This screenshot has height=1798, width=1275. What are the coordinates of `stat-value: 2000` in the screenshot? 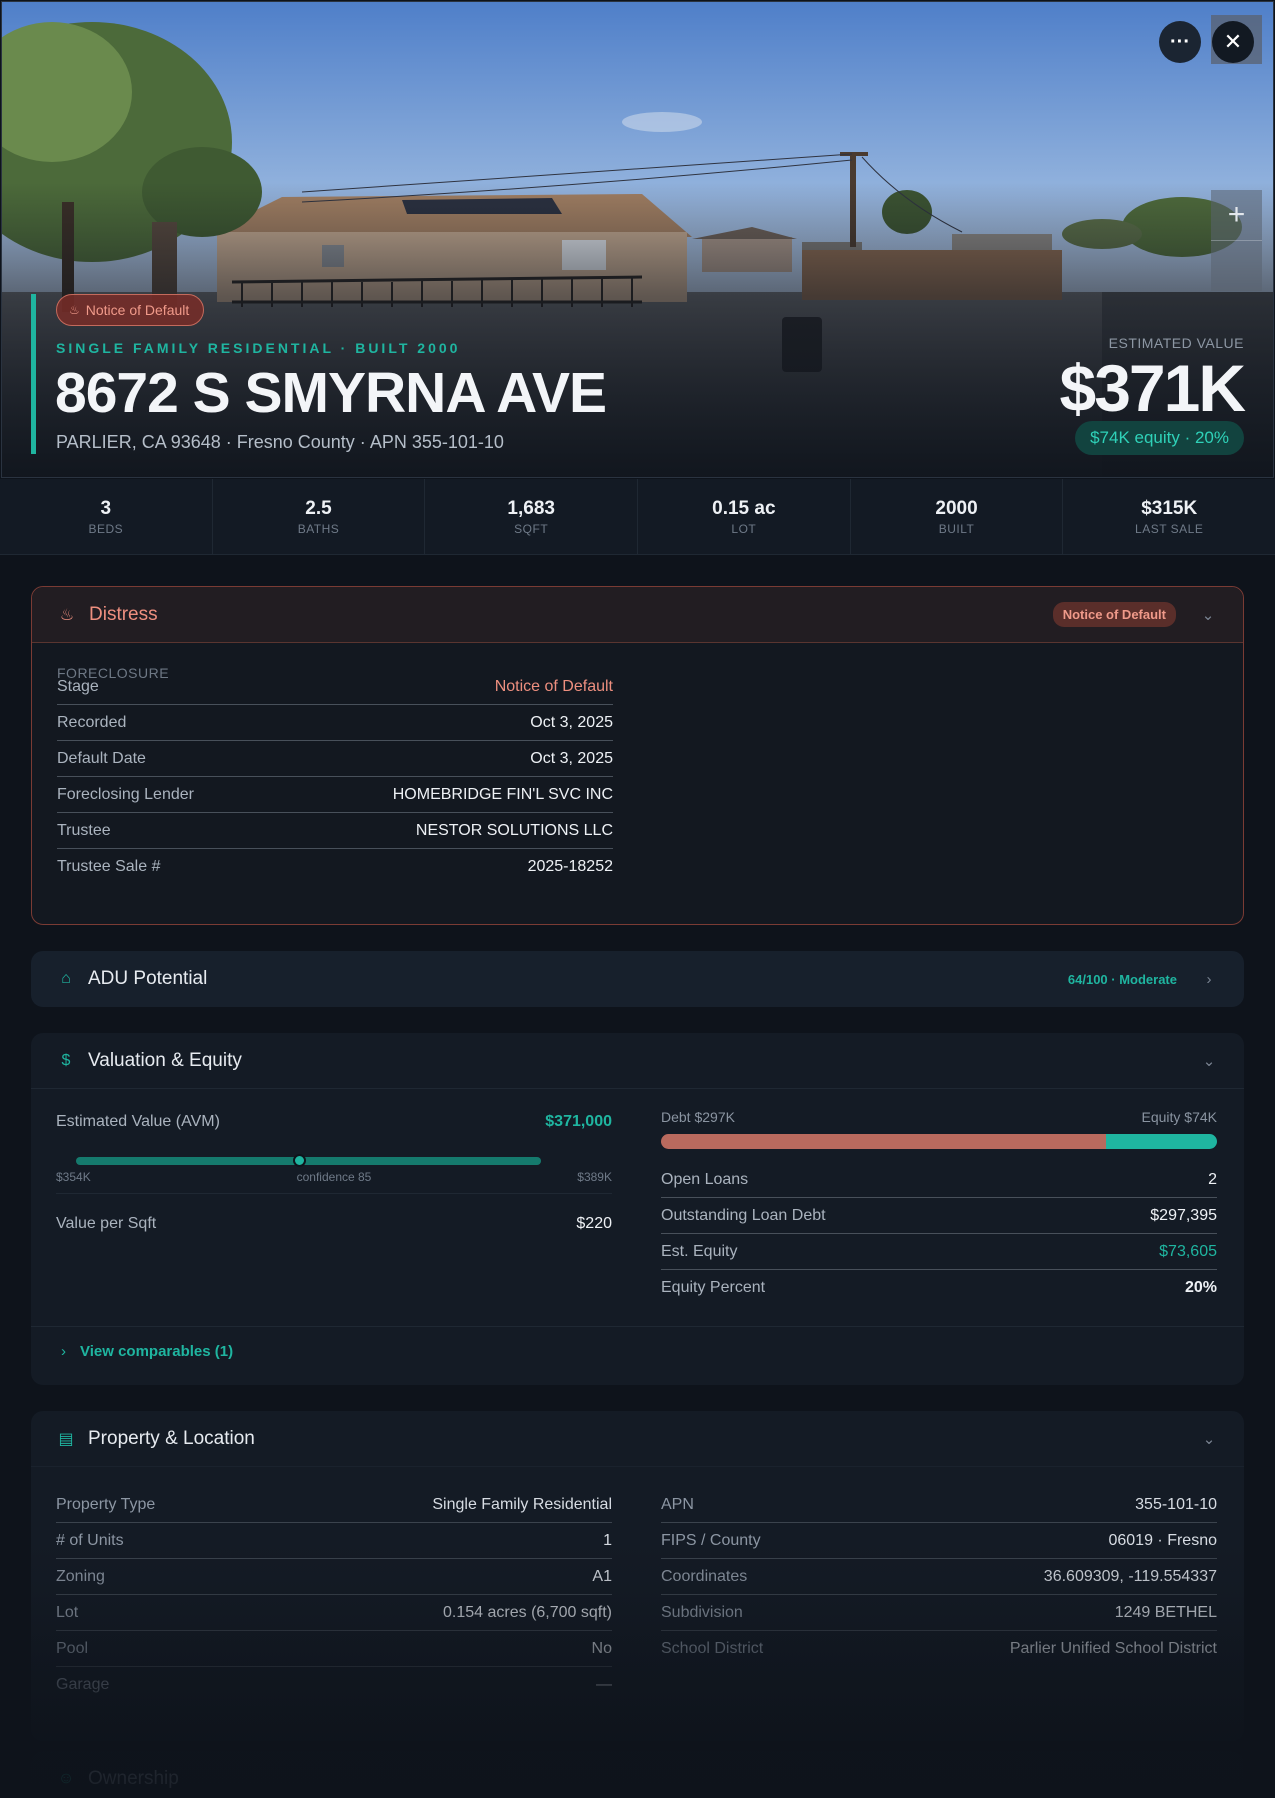 It's located at (956, 508).